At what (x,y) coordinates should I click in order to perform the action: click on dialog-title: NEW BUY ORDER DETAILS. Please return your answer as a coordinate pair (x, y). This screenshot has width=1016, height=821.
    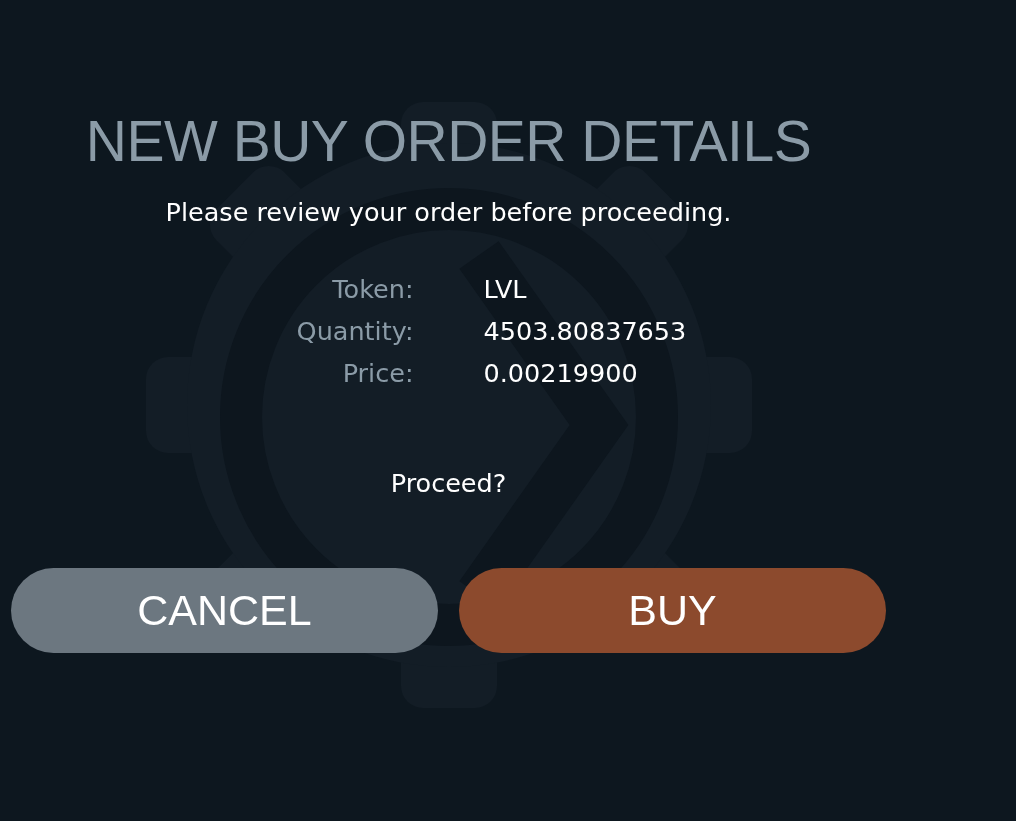
    Looking at the image, I should click on (448, 141).